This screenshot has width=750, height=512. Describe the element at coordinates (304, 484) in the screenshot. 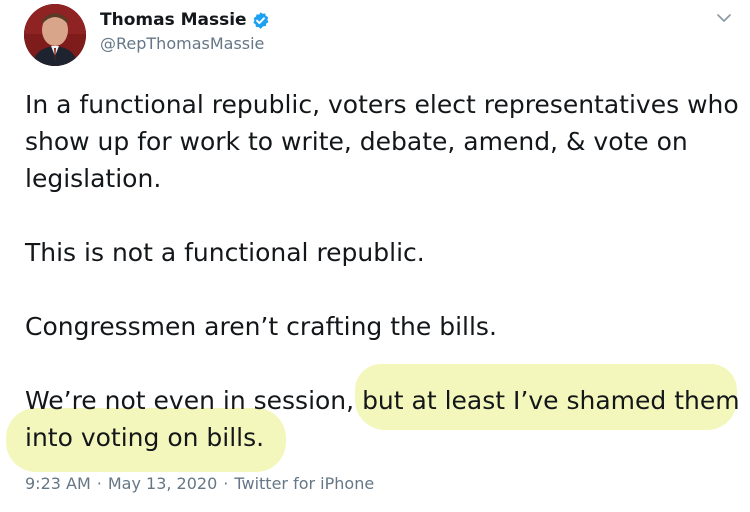

I see `tweet-source: Twitter for iPhone` at that location.